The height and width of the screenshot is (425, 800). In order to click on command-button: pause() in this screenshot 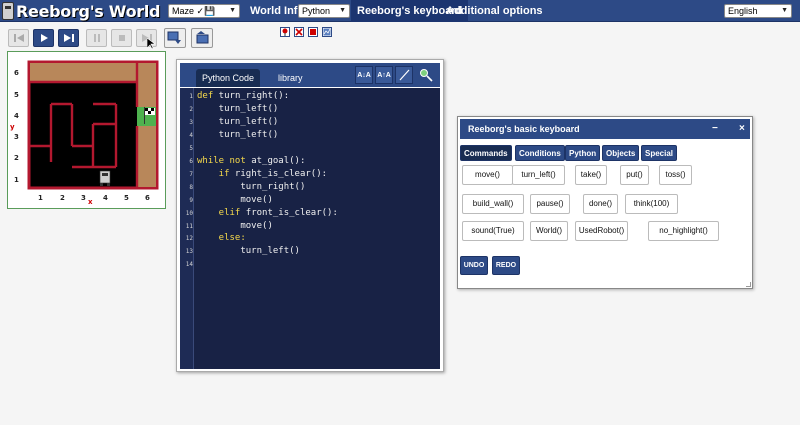, I will do `click(550, 204)`.